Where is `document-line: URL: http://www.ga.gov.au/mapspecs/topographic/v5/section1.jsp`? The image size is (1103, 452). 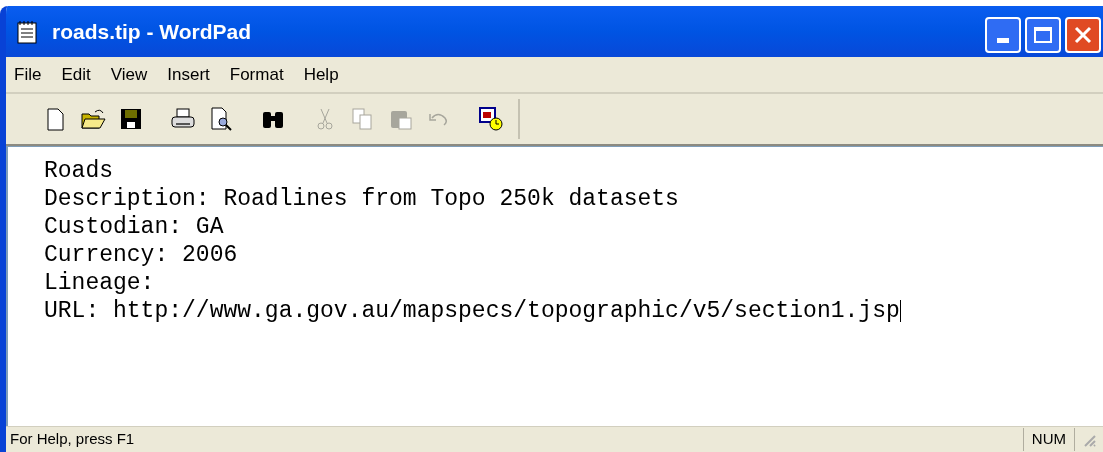 document-line: URL: http://www.ga.gov.au/mapspecs/topographic/v5/section1.jsp is located at coordinates (472, 311).